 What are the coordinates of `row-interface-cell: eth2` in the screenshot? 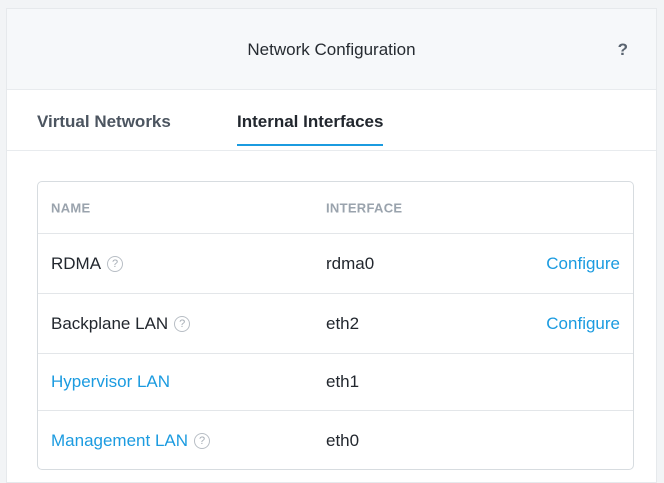 It's located at (343, 323).